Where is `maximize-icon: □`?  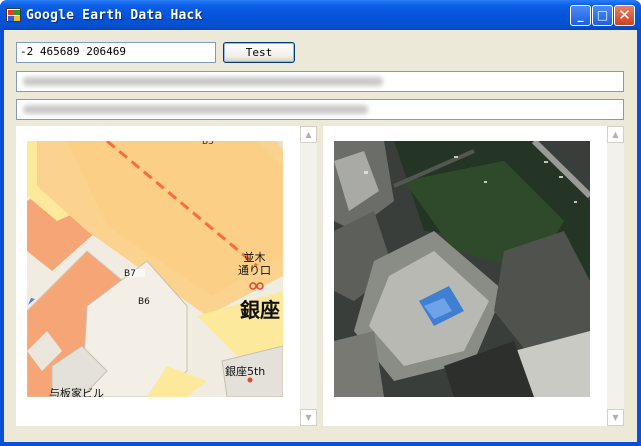 maximize-icon: □ is located at coordinates (602, 15).